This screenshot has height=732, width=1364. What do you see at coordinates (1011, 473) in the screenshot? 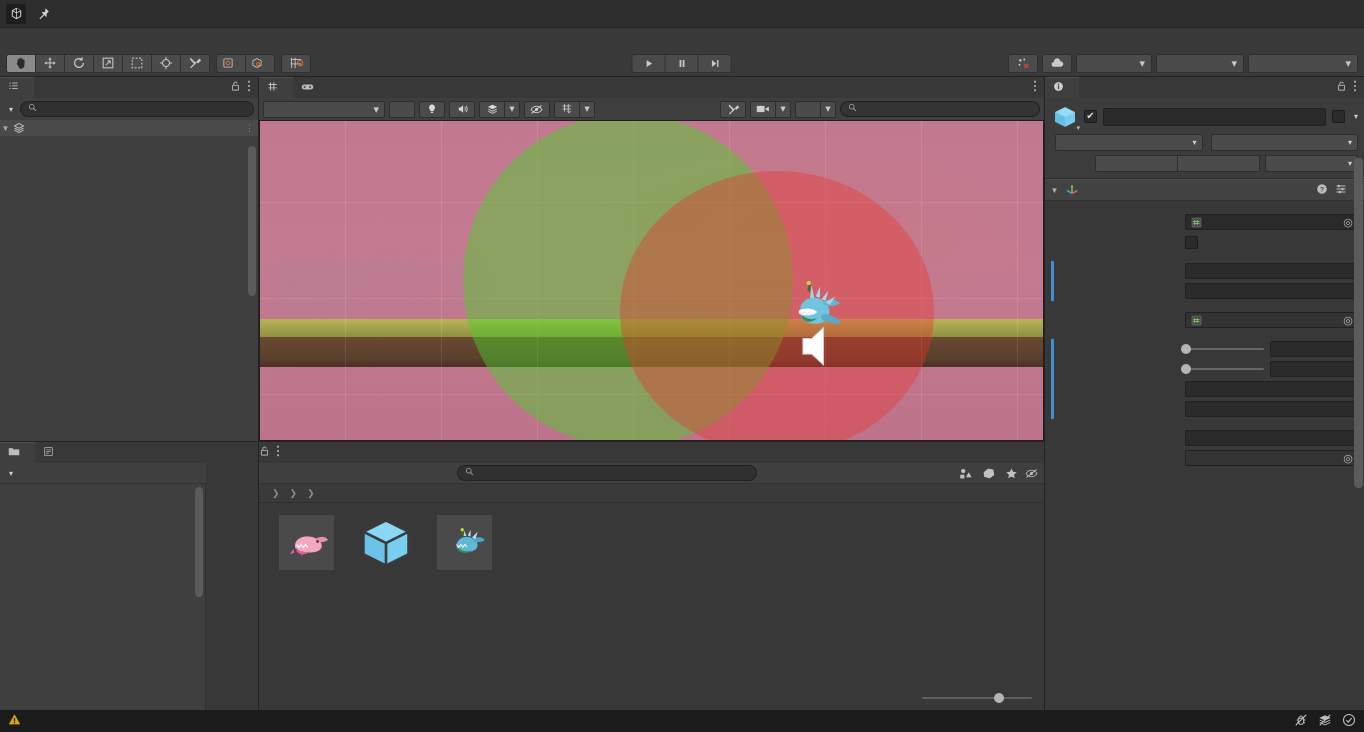
I see `favorites-star-icon` at bounding box center [1011, 473].